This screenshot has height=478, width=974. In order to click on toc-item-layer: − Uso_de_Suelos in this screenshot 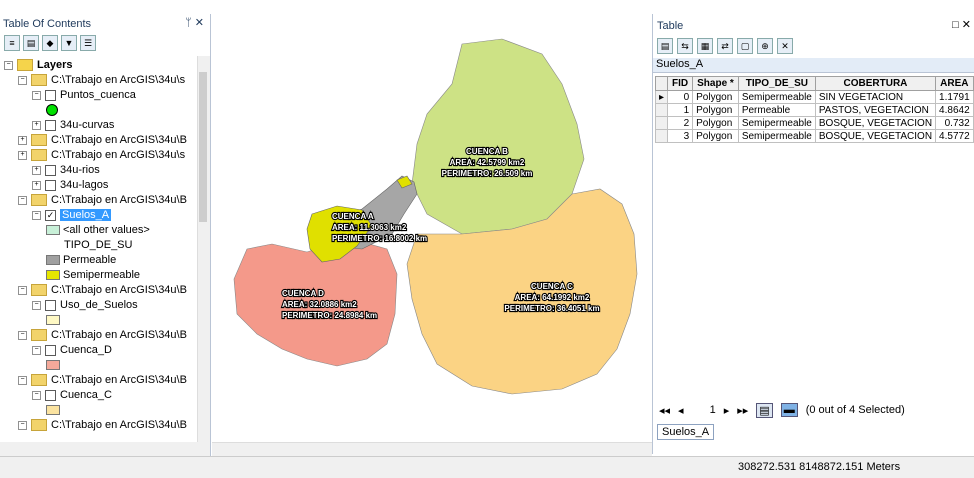, I will do `click(85, 305)`.